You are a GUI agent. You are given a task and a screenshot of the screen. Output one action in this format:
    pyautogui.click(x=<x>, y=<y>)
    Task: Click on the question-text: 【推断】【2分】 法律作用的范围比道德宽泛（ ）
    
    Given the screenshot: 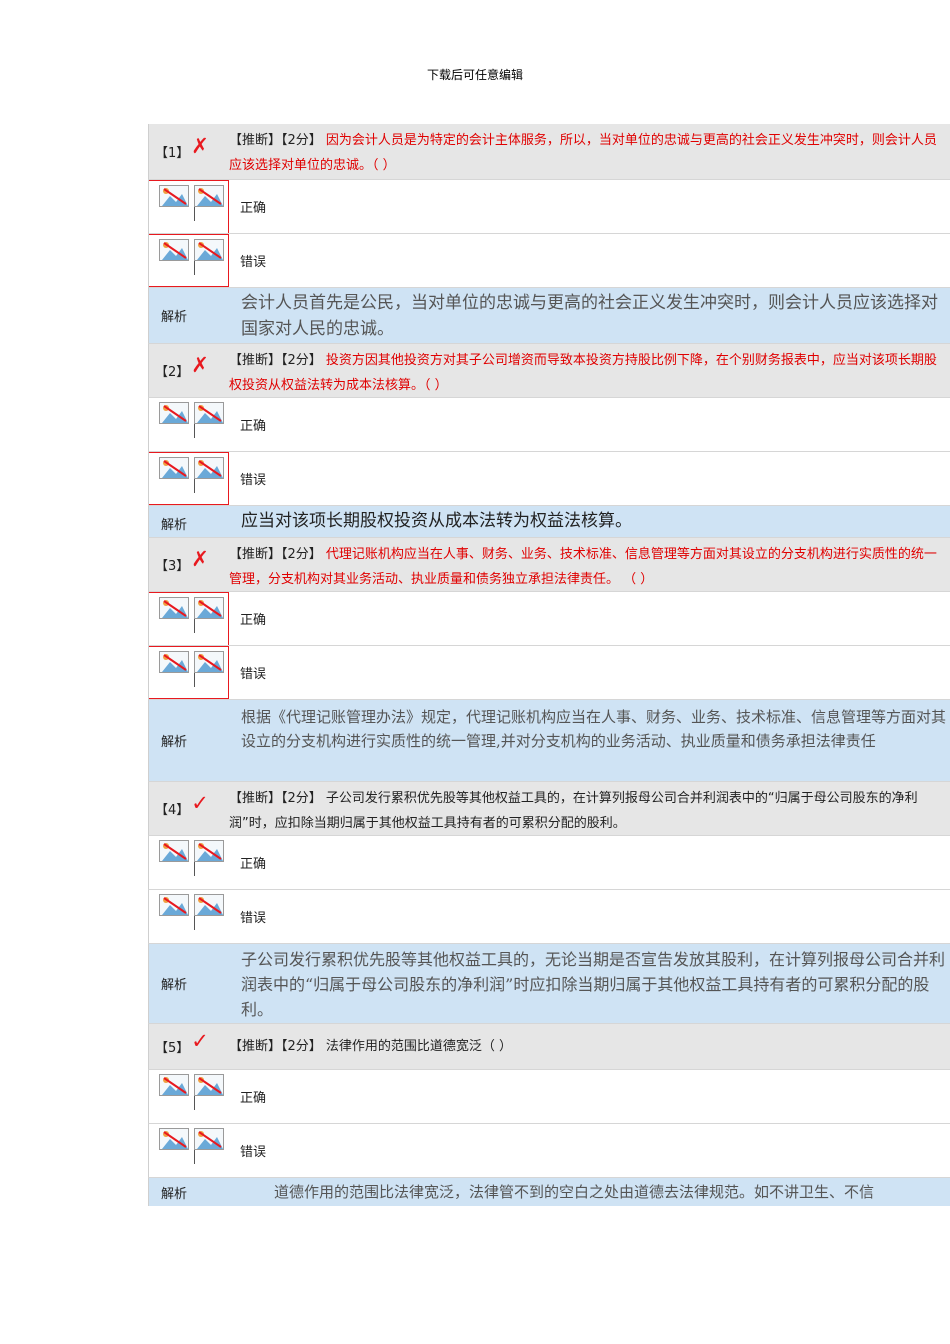 What is the action you would take?
    pyautogui.click(x=371, y=1046)
    